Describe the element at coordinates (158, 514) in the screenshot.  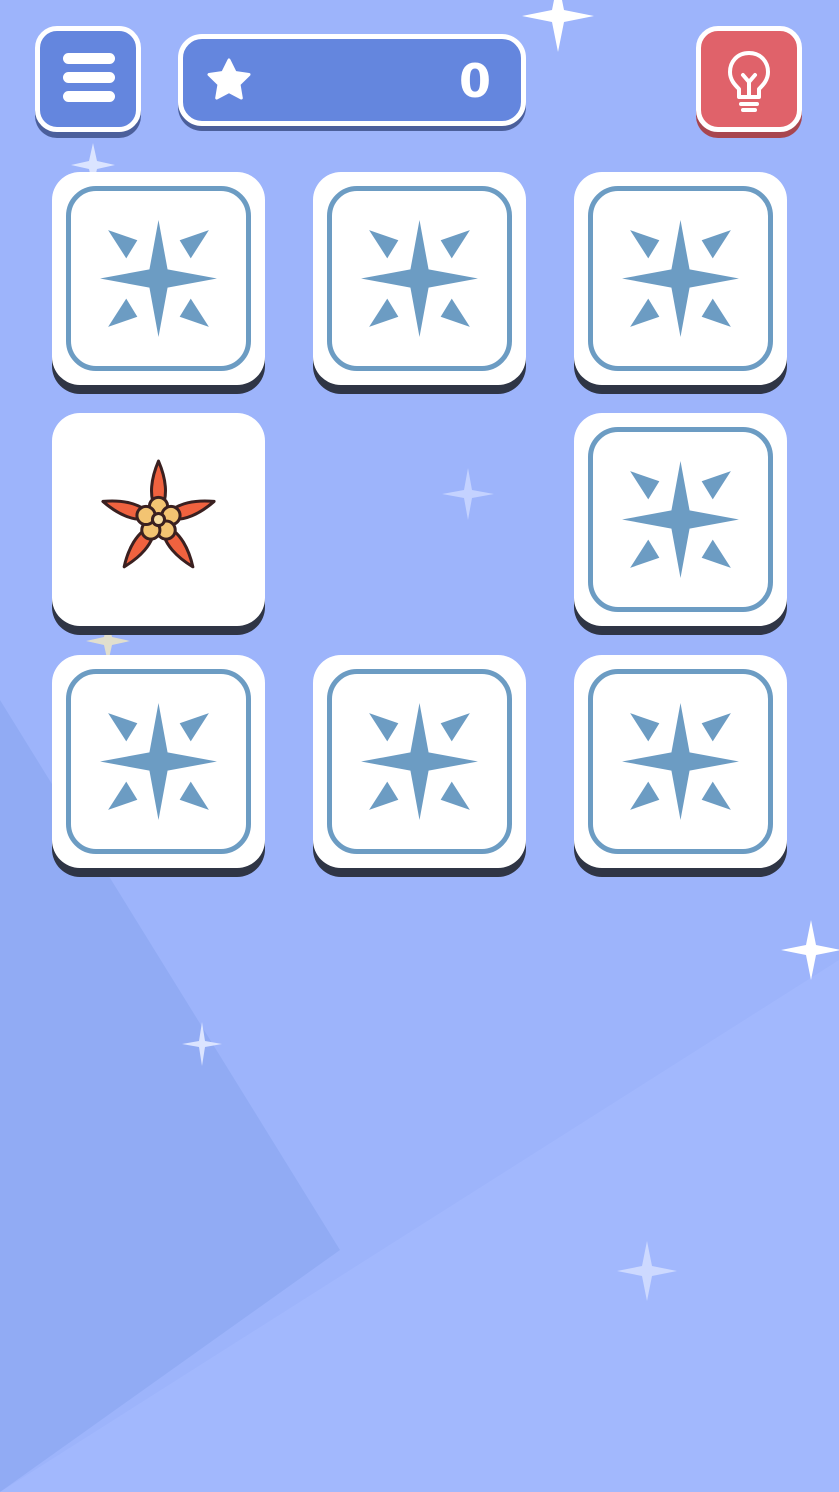
I see `flower-icon` at that location.